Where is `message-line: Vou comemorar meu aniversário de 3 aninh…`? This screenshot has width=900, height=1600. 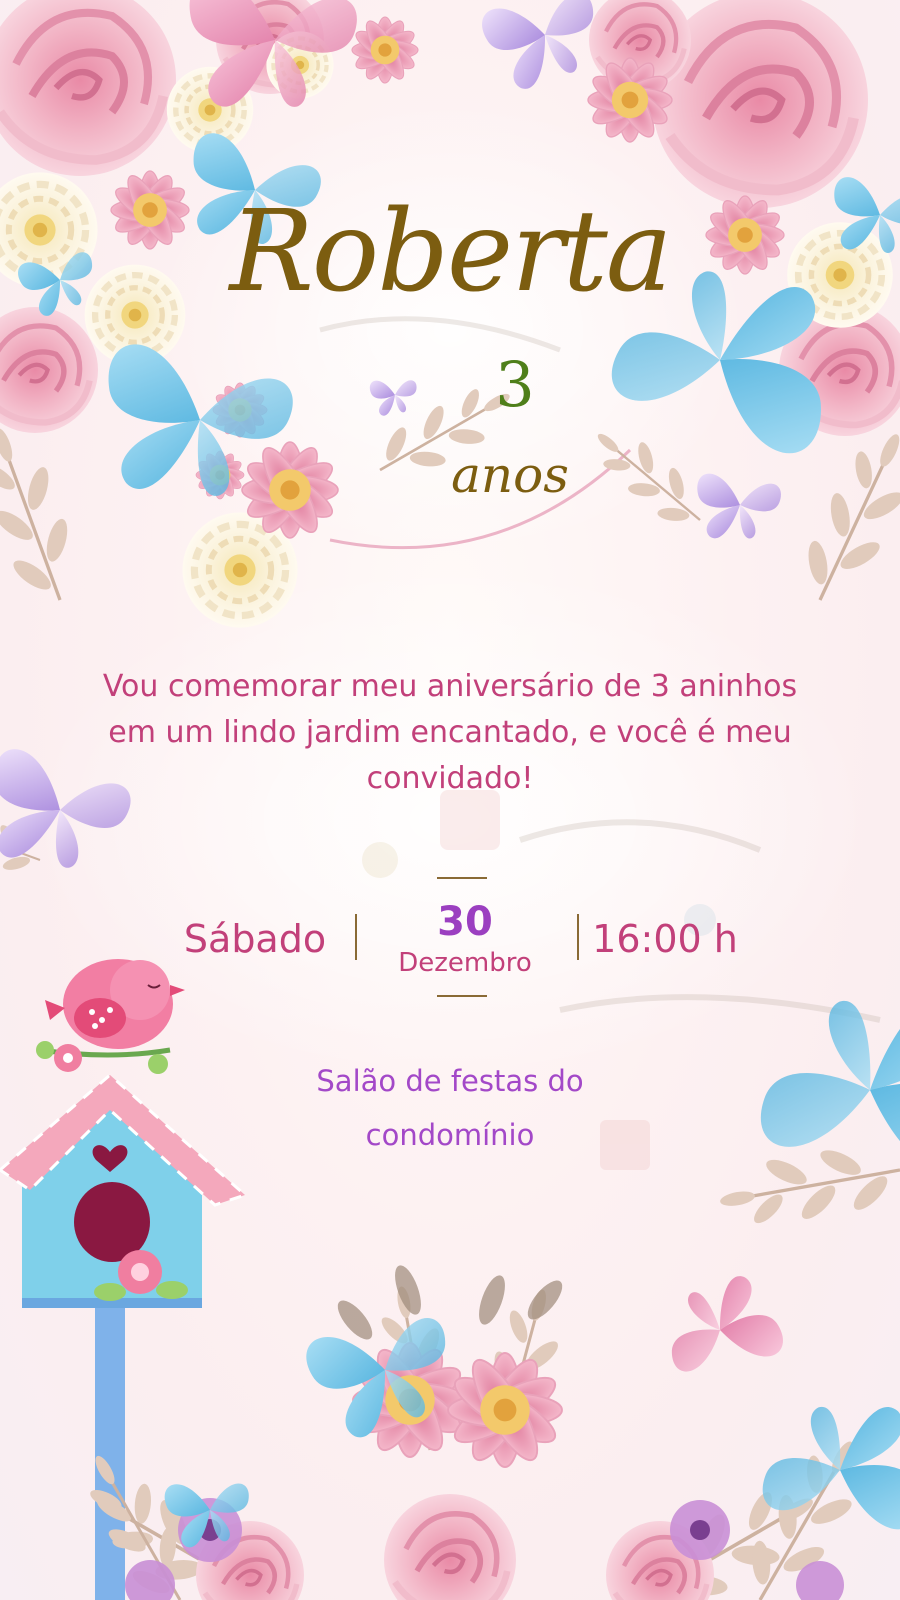 message-line: Vou comemorar meu aniversário de 3 aninh… is located at coordinates (450, 686).